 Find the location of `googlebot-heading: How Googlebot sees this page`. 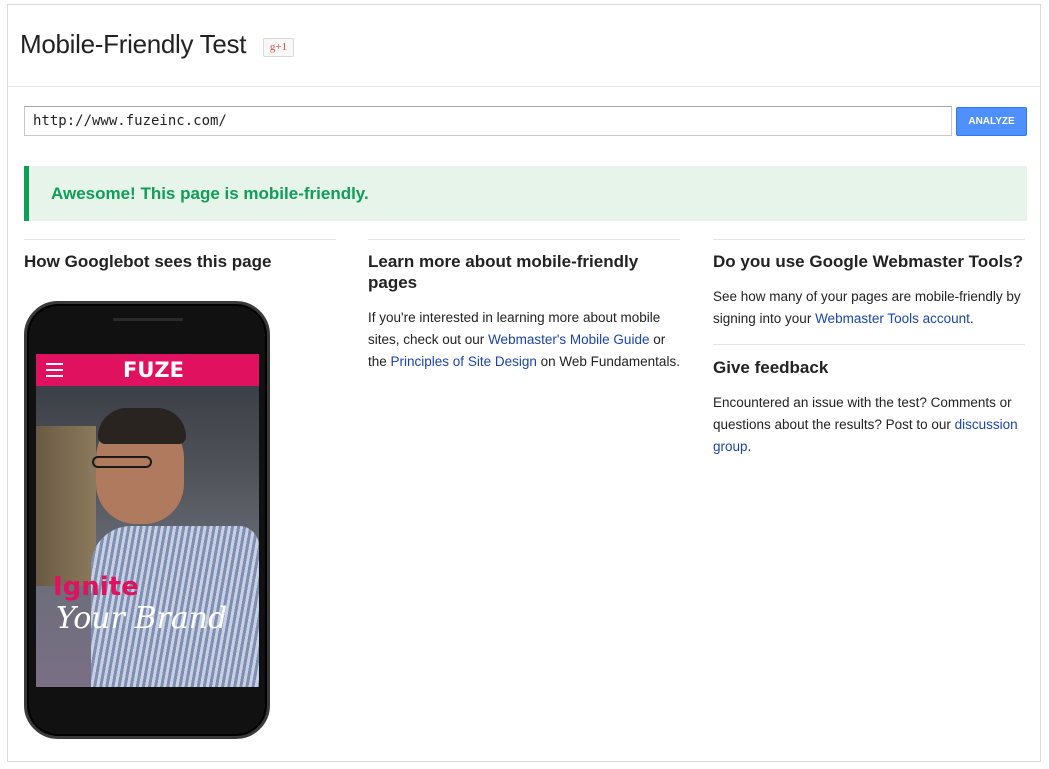

googlebot-heading: How Googlebot sees this page is located at coordinates (148, 261).